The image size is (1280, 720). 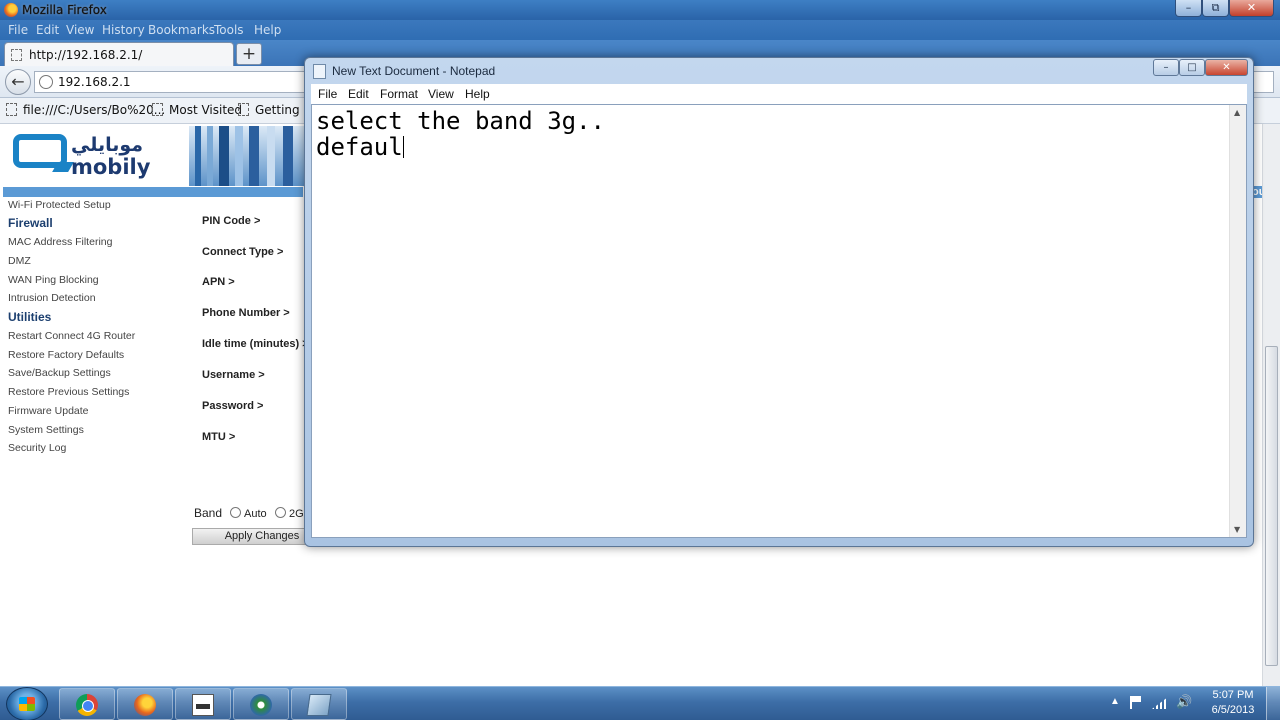 I want to click on window-title: Mozilla Firefox, so click(x=64, y=10).